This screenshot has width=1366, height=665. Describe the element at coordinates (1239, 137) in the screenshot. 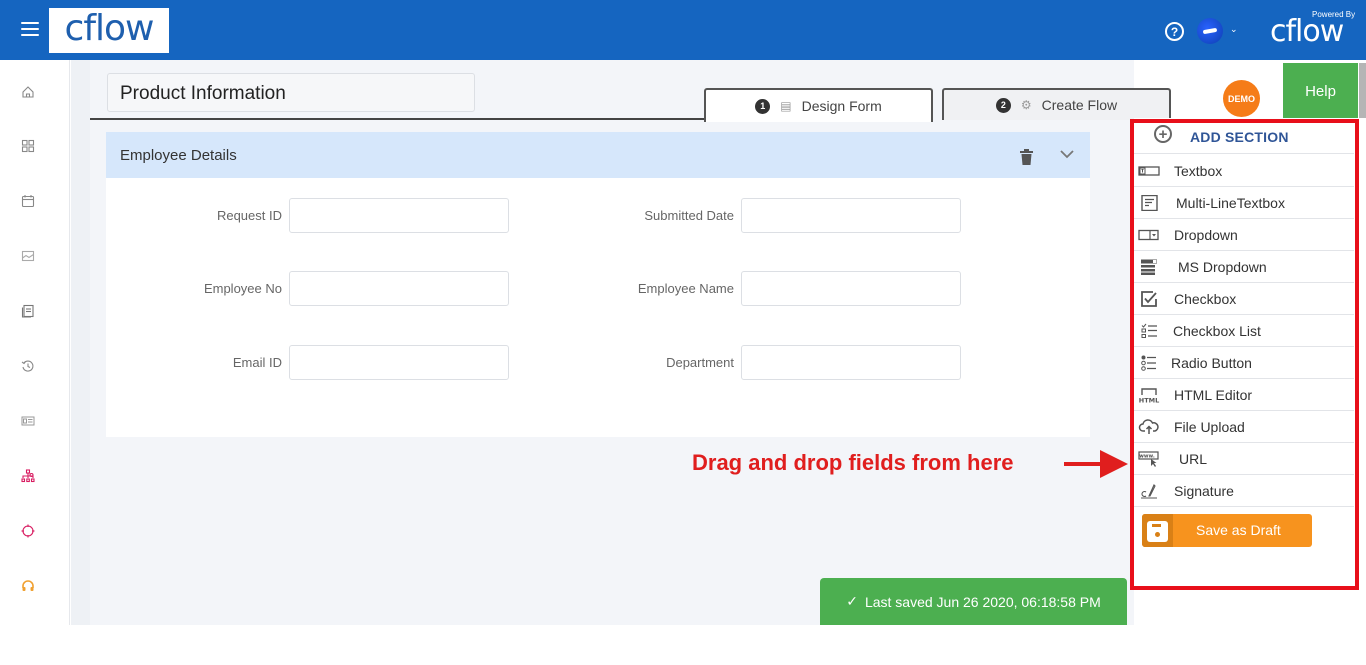

I see `add-section-label: ADD SECTION` at that location.